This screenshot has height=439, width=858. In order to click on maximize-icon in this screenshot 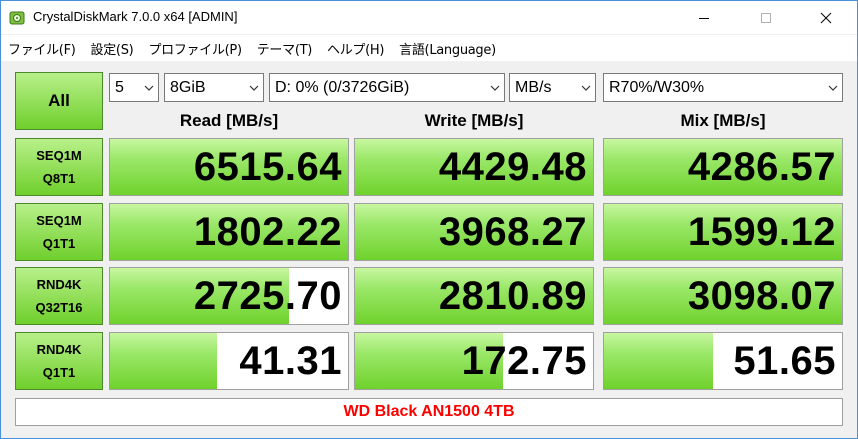, I will do `click(766, 17)`.